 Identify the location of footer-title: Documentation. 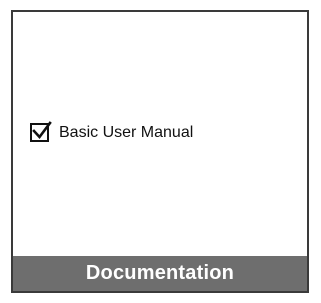
(160, 273).